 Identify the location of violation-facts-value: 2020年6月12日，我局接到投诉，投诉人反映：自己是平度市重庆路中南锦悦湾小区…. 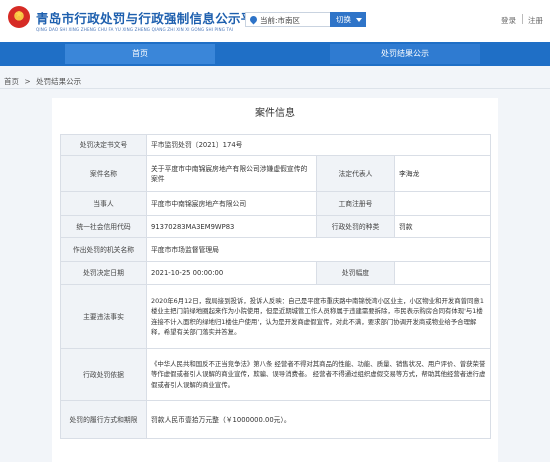
(318, 316).